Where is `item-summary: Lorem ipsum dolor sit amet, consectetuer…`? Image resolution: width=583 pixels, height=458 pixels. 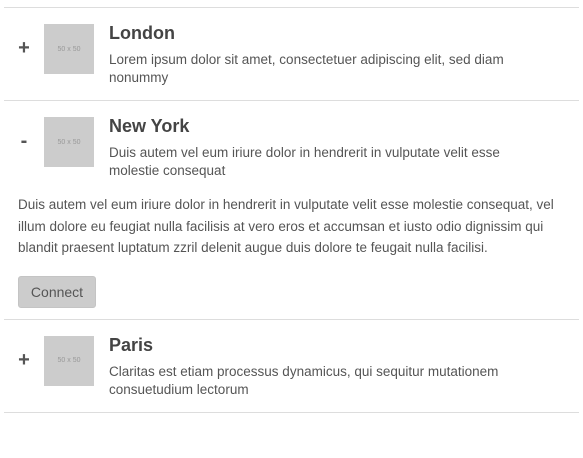 item-summary: Lorem ipsum dolor sit amet, consectetuer… is located at coordinates (306, 68).